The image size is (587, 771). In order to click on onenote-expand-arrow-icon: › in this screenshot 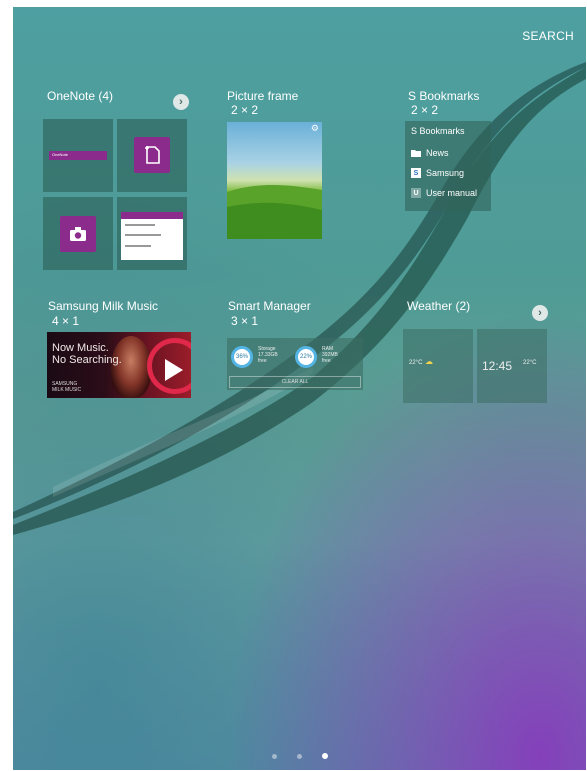, I will do `click(181, 102)`.